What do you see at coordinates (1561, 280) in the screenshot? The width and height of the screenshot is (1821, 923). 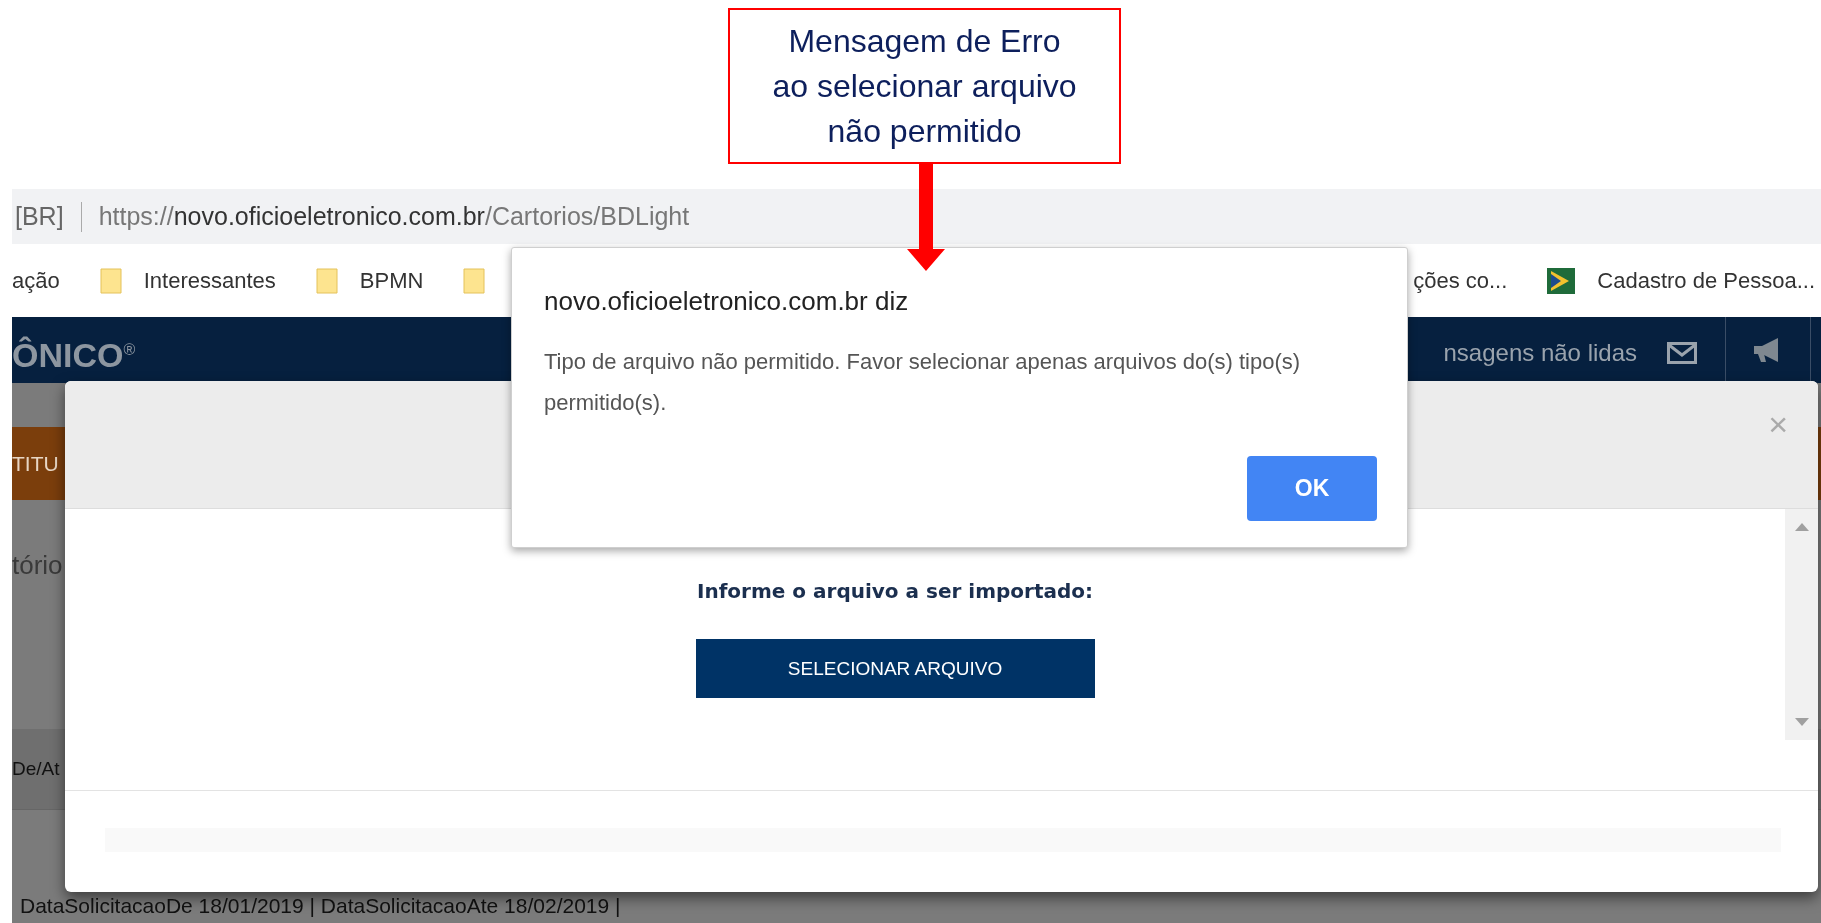 I see `play-logo-icon` at bounding box center [1561, 280].